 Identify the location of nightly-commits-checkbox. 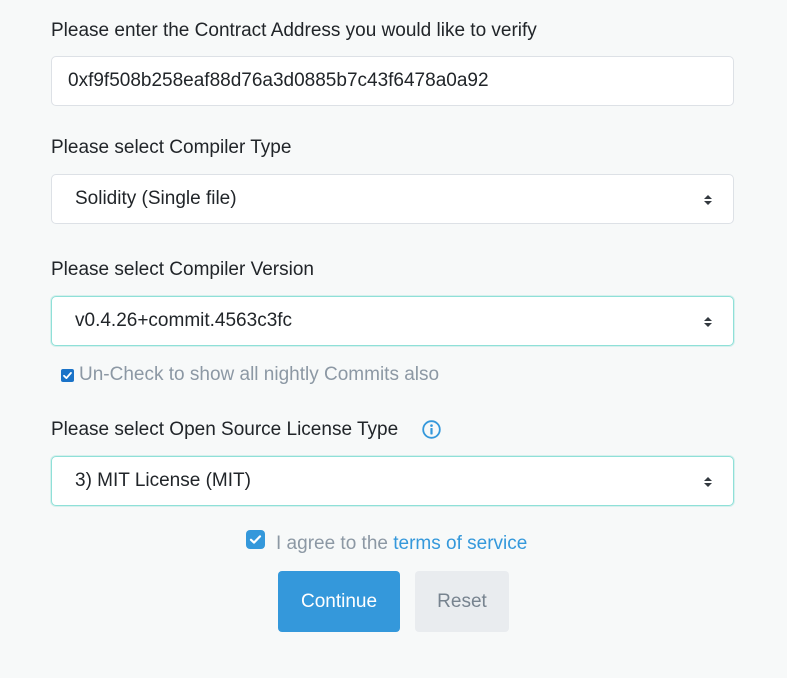
(67, 375).